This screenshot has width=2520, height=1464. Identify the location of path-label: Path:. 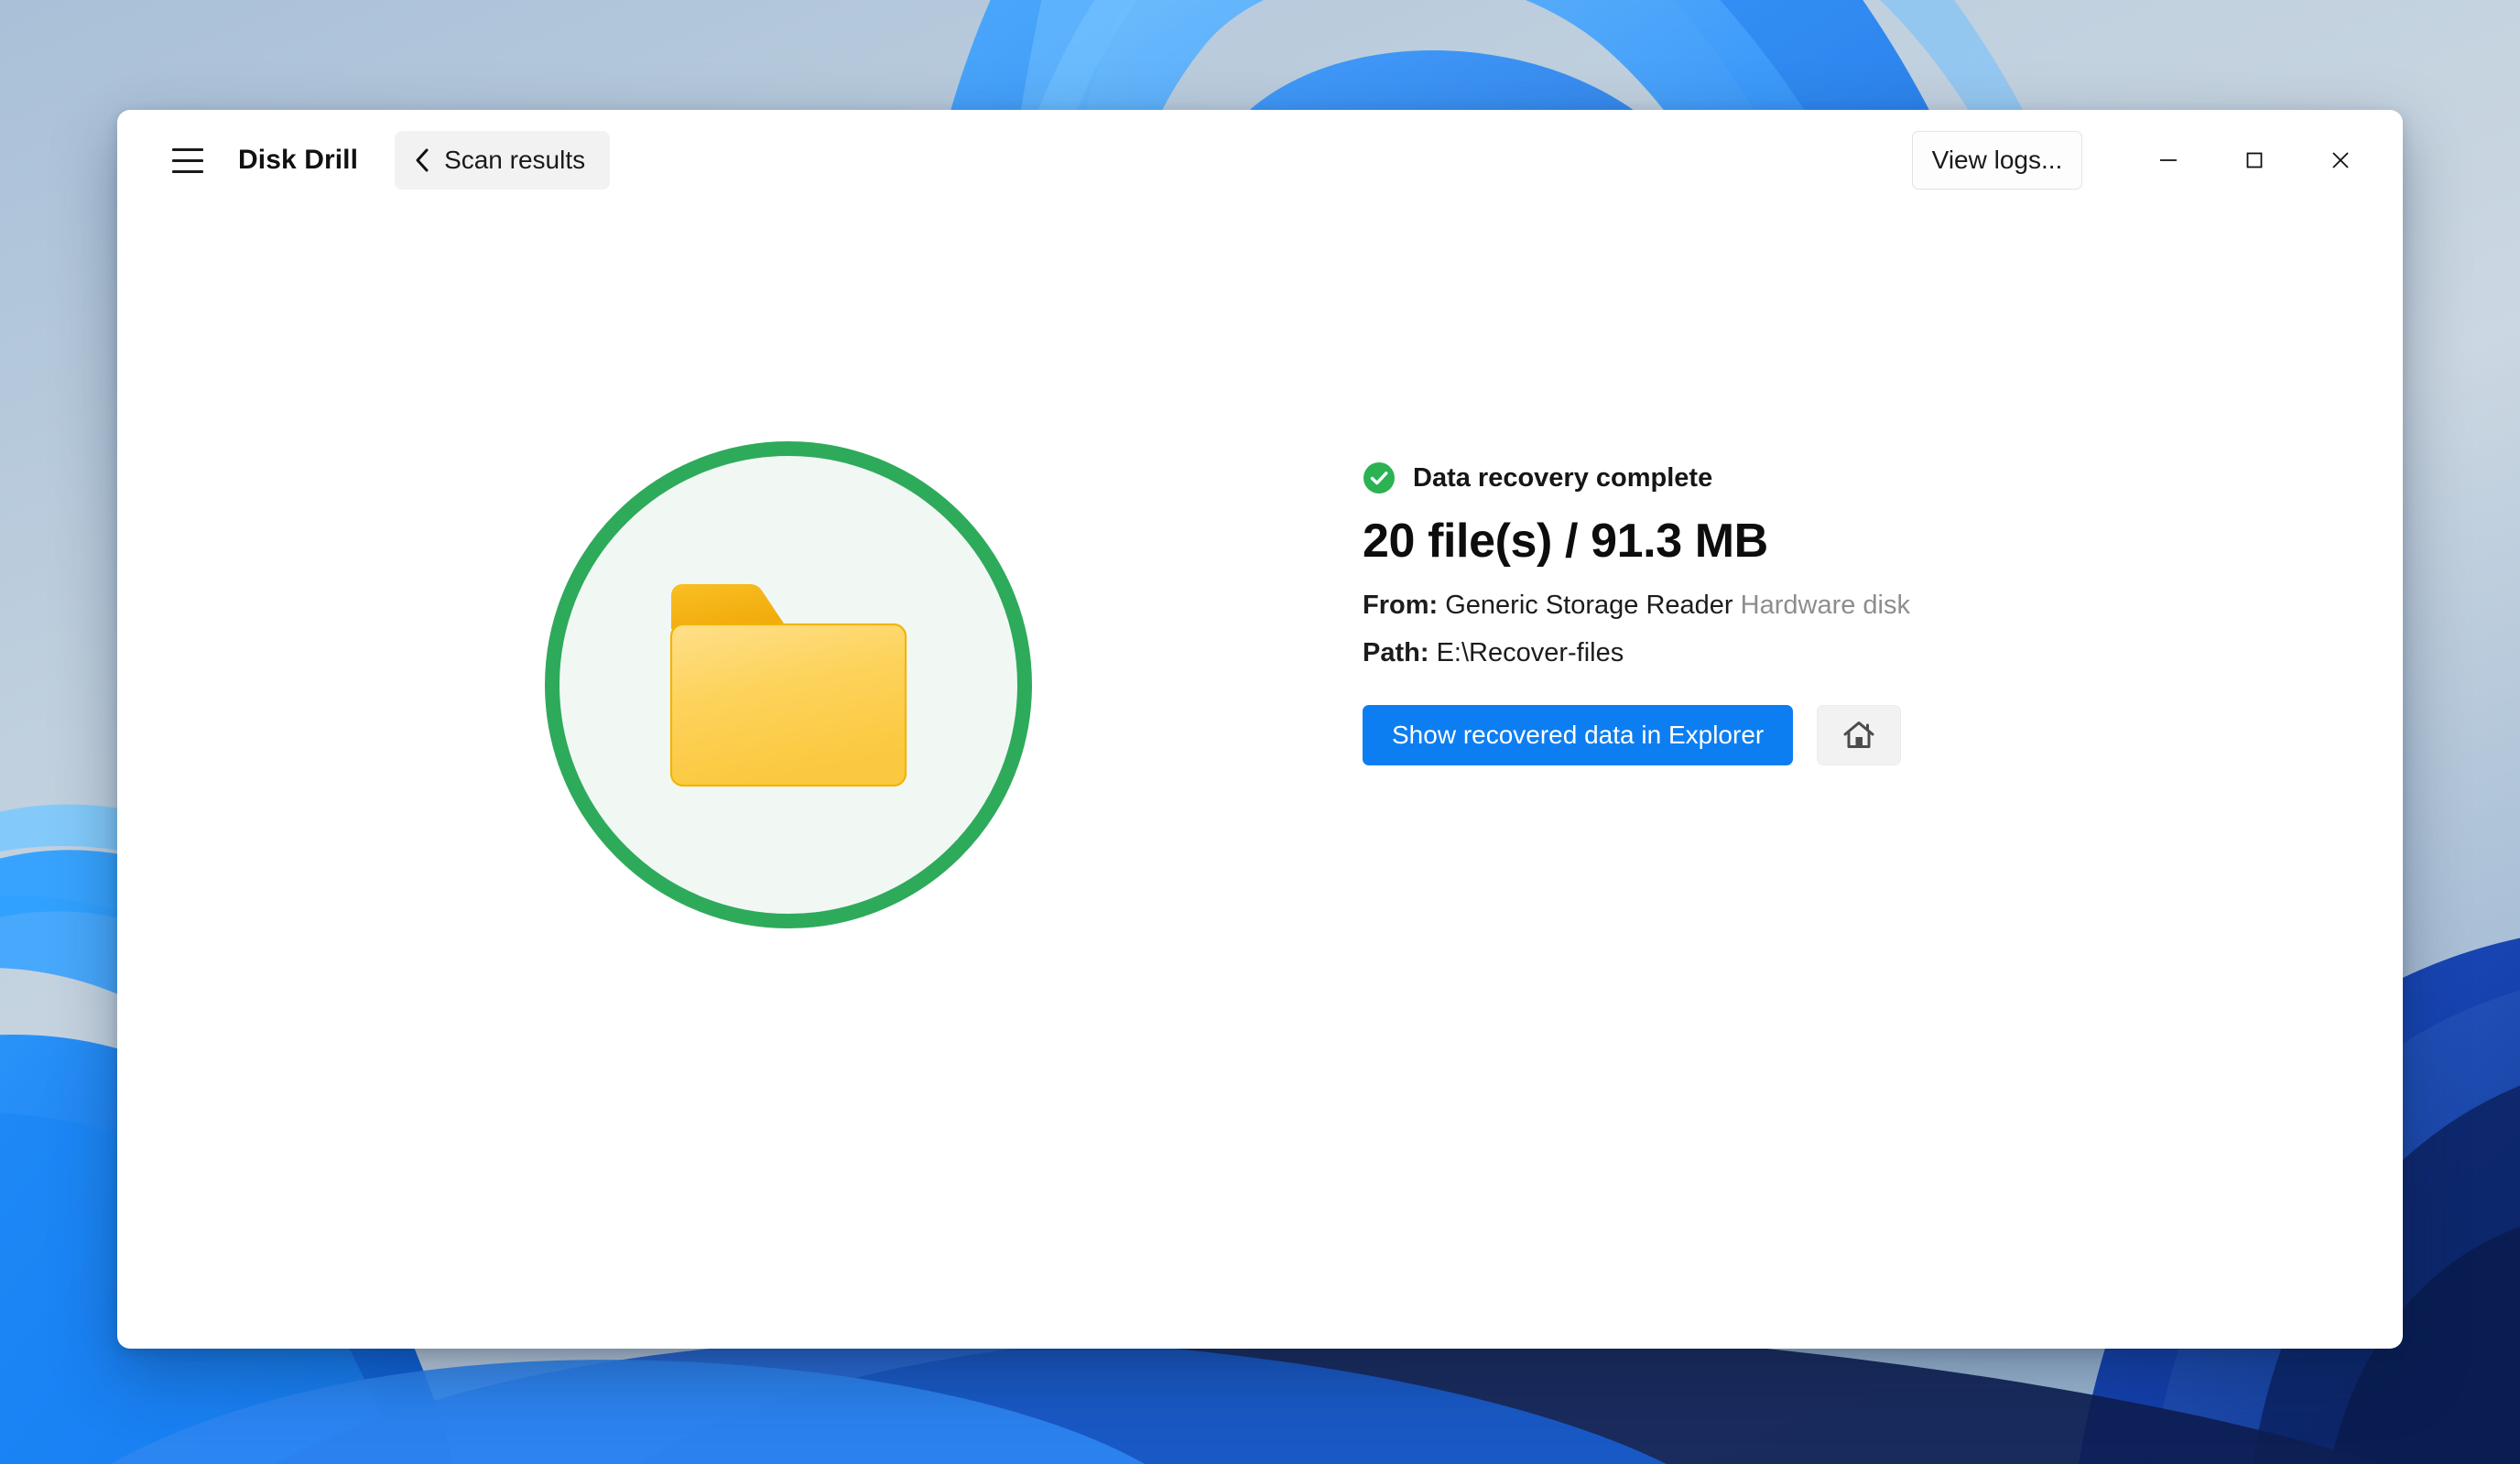
(1396, 652).